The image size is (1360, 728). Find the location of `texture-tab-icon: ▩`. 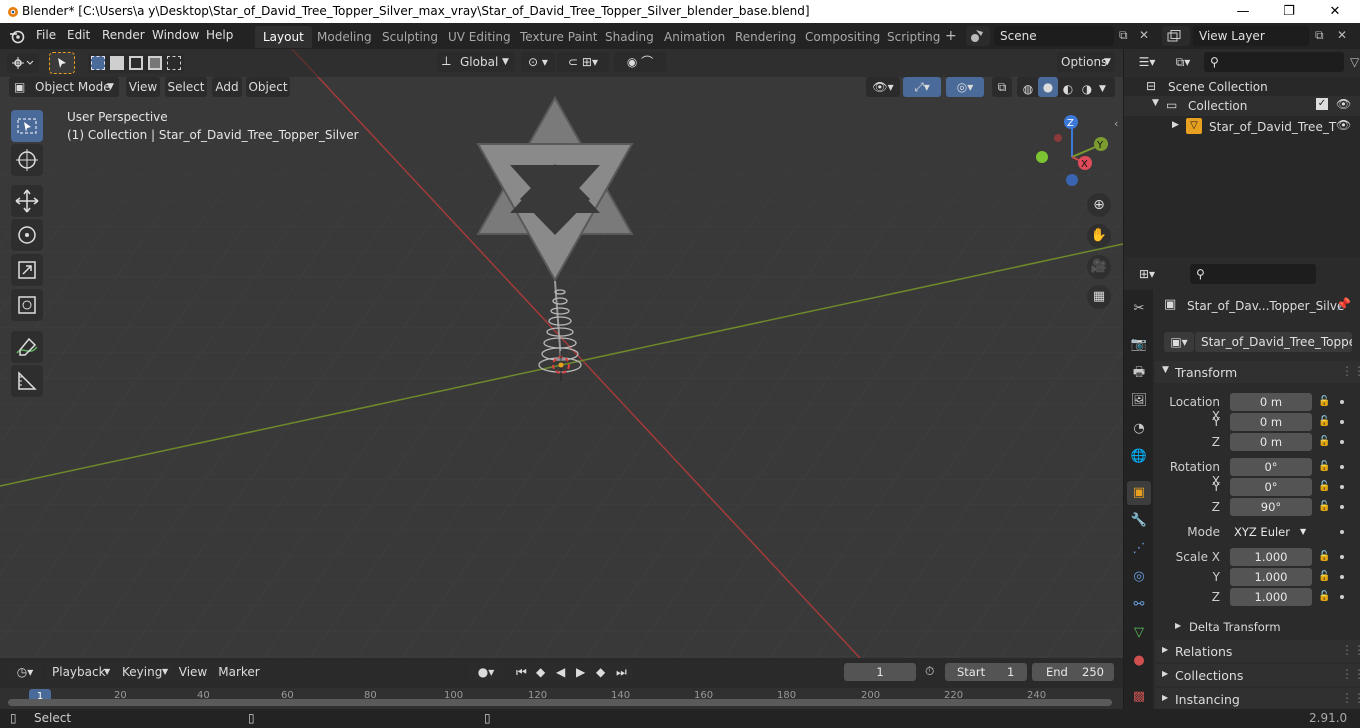

texture-tab-icon: ▩ is located at coordinates (1139, 697).